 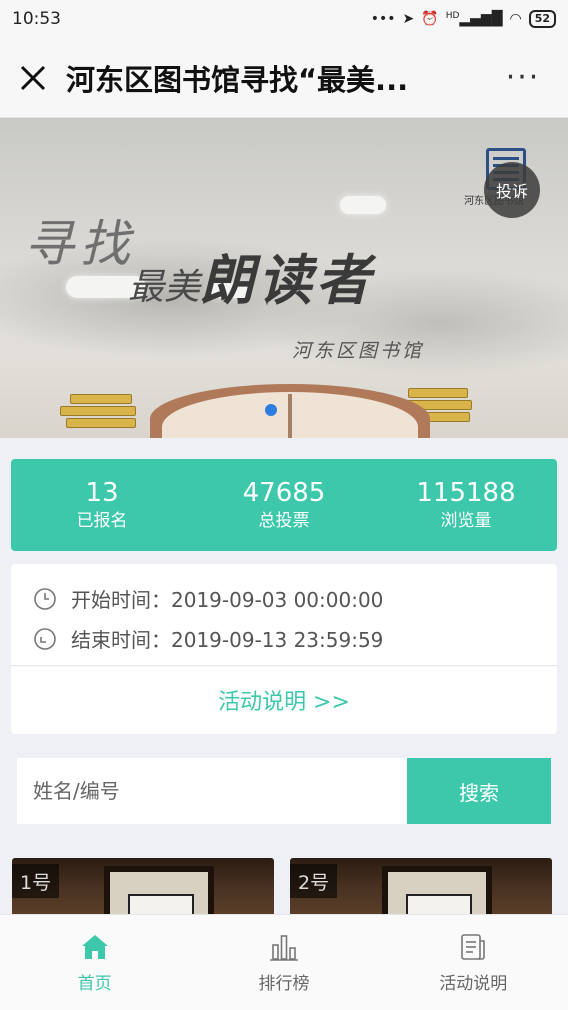 What do you see at coordinates (473, 947) in the screenshot?
I see `document-icon` at bounding box center [473, 947].